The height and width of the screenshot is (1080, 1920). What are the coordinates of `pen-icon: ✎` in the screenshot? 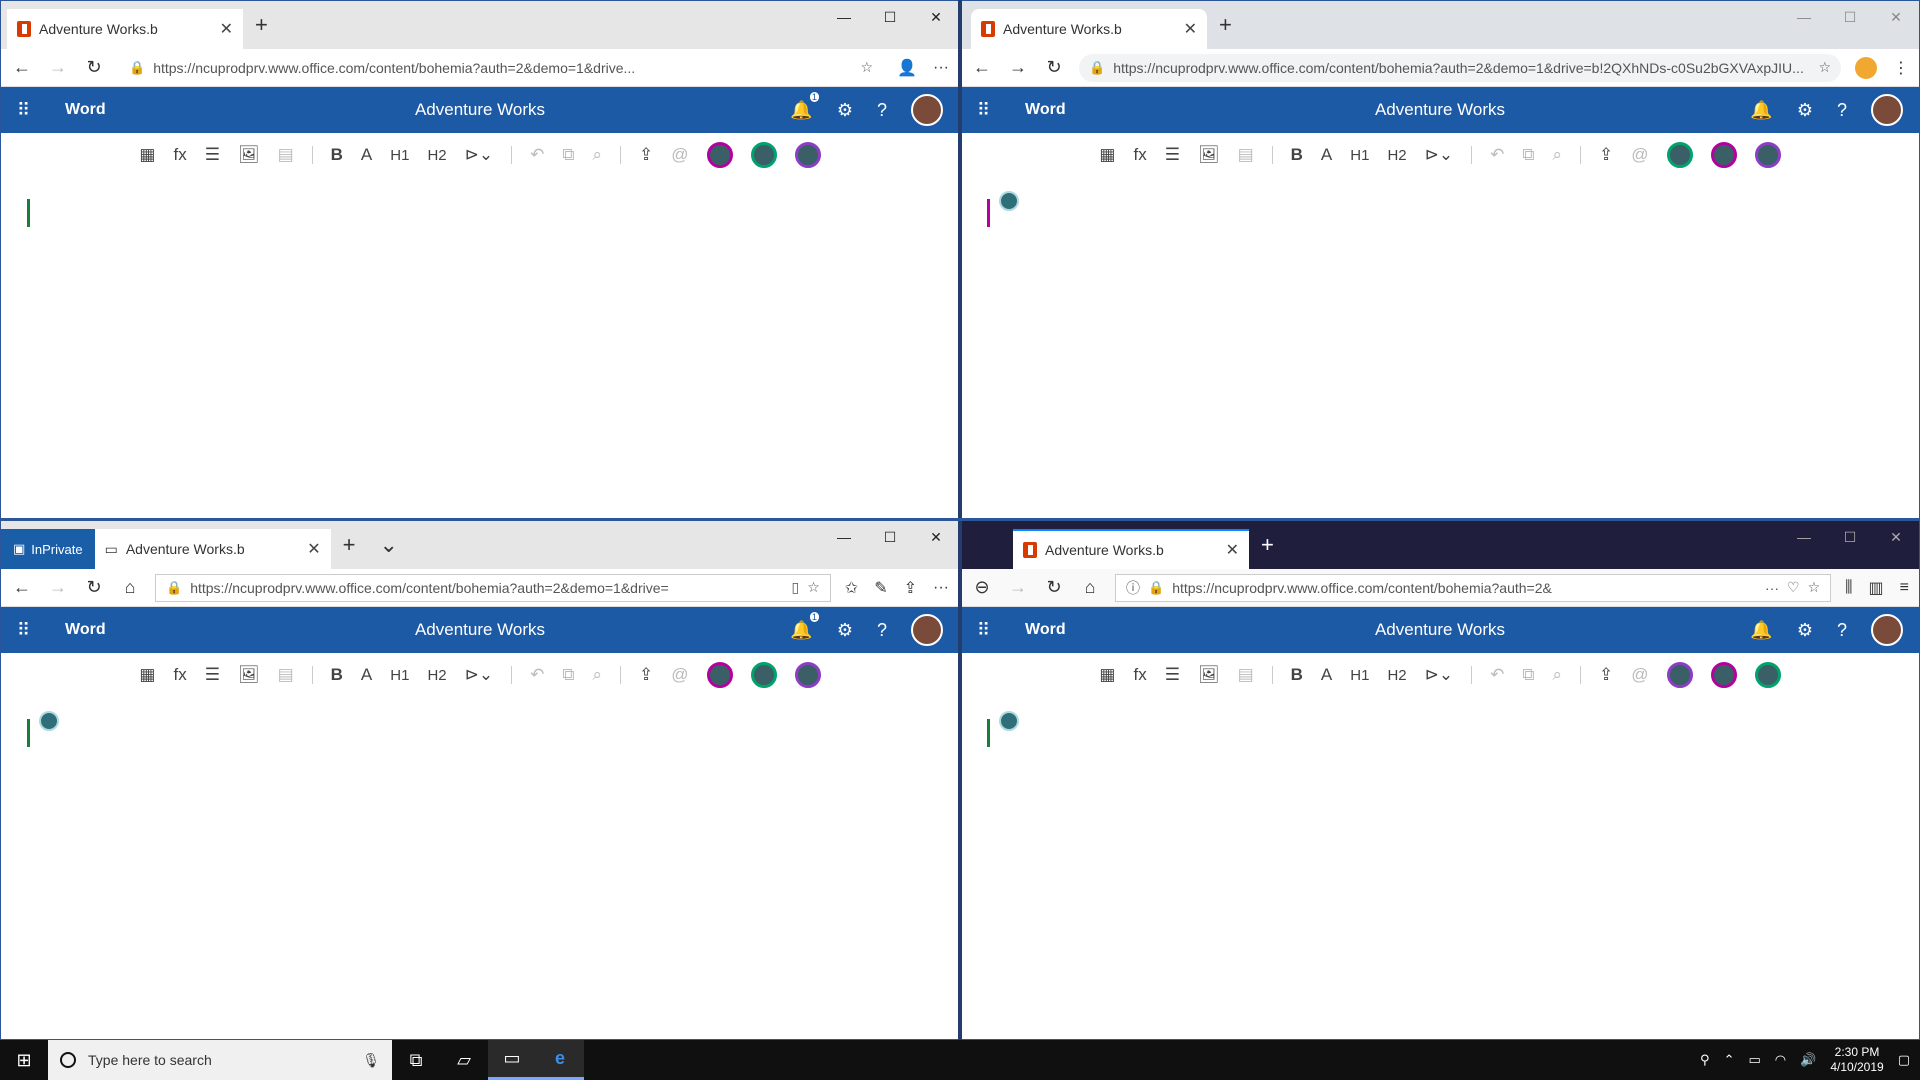 It's located at (880, 588).